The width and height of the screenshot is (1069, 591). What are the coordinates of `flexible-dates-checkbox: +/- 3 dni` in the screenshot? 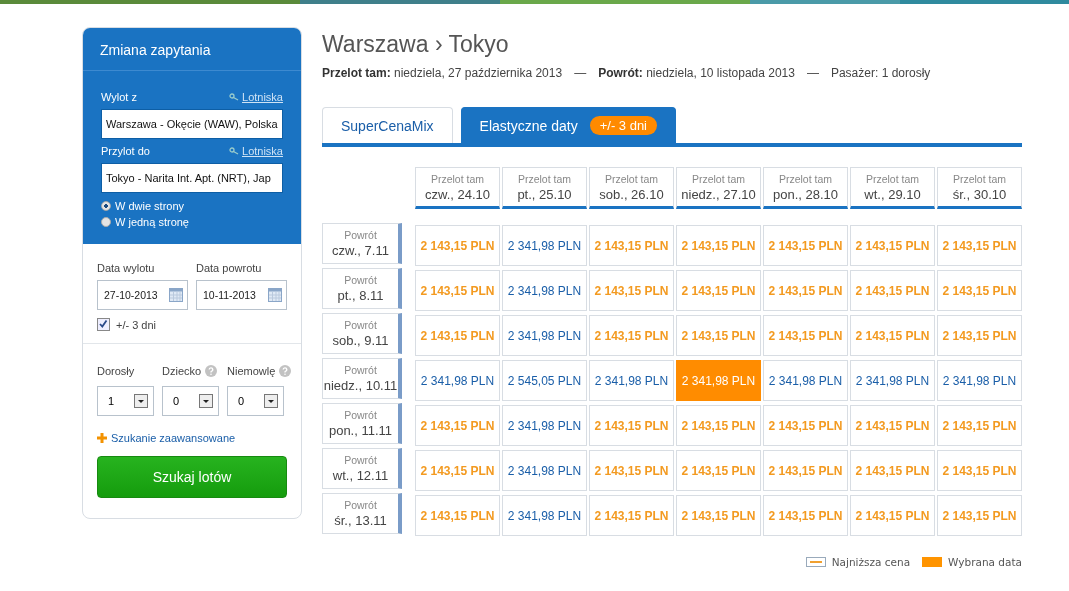 It's located at (192, 324).